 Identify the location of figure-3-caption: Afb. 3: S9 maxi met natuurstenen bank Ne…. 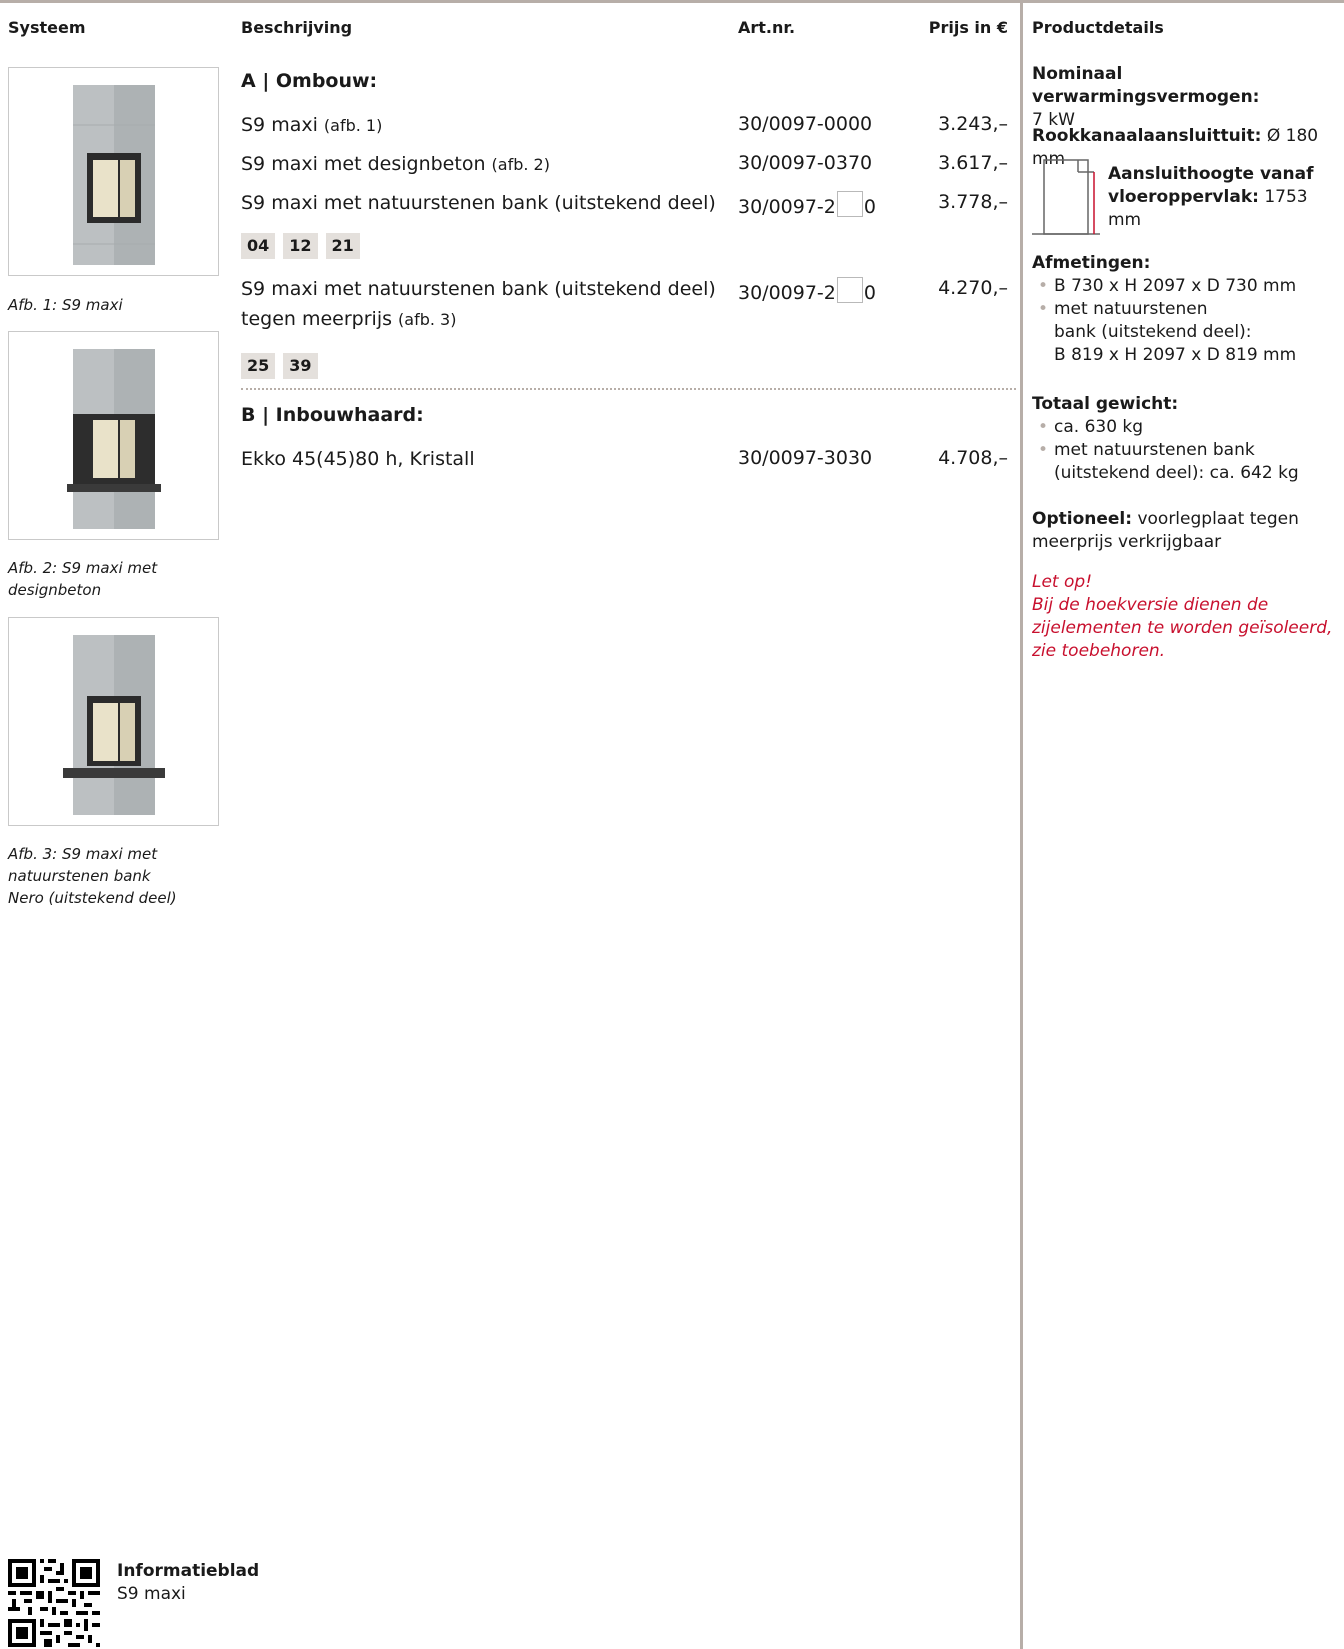
(92, 876).